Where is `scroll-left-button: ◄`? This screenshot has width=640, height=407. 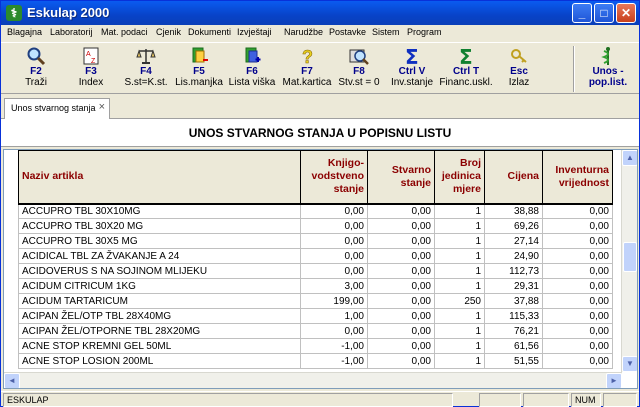 scroll-left-button: ◄ is located at coordinates (12, 380).